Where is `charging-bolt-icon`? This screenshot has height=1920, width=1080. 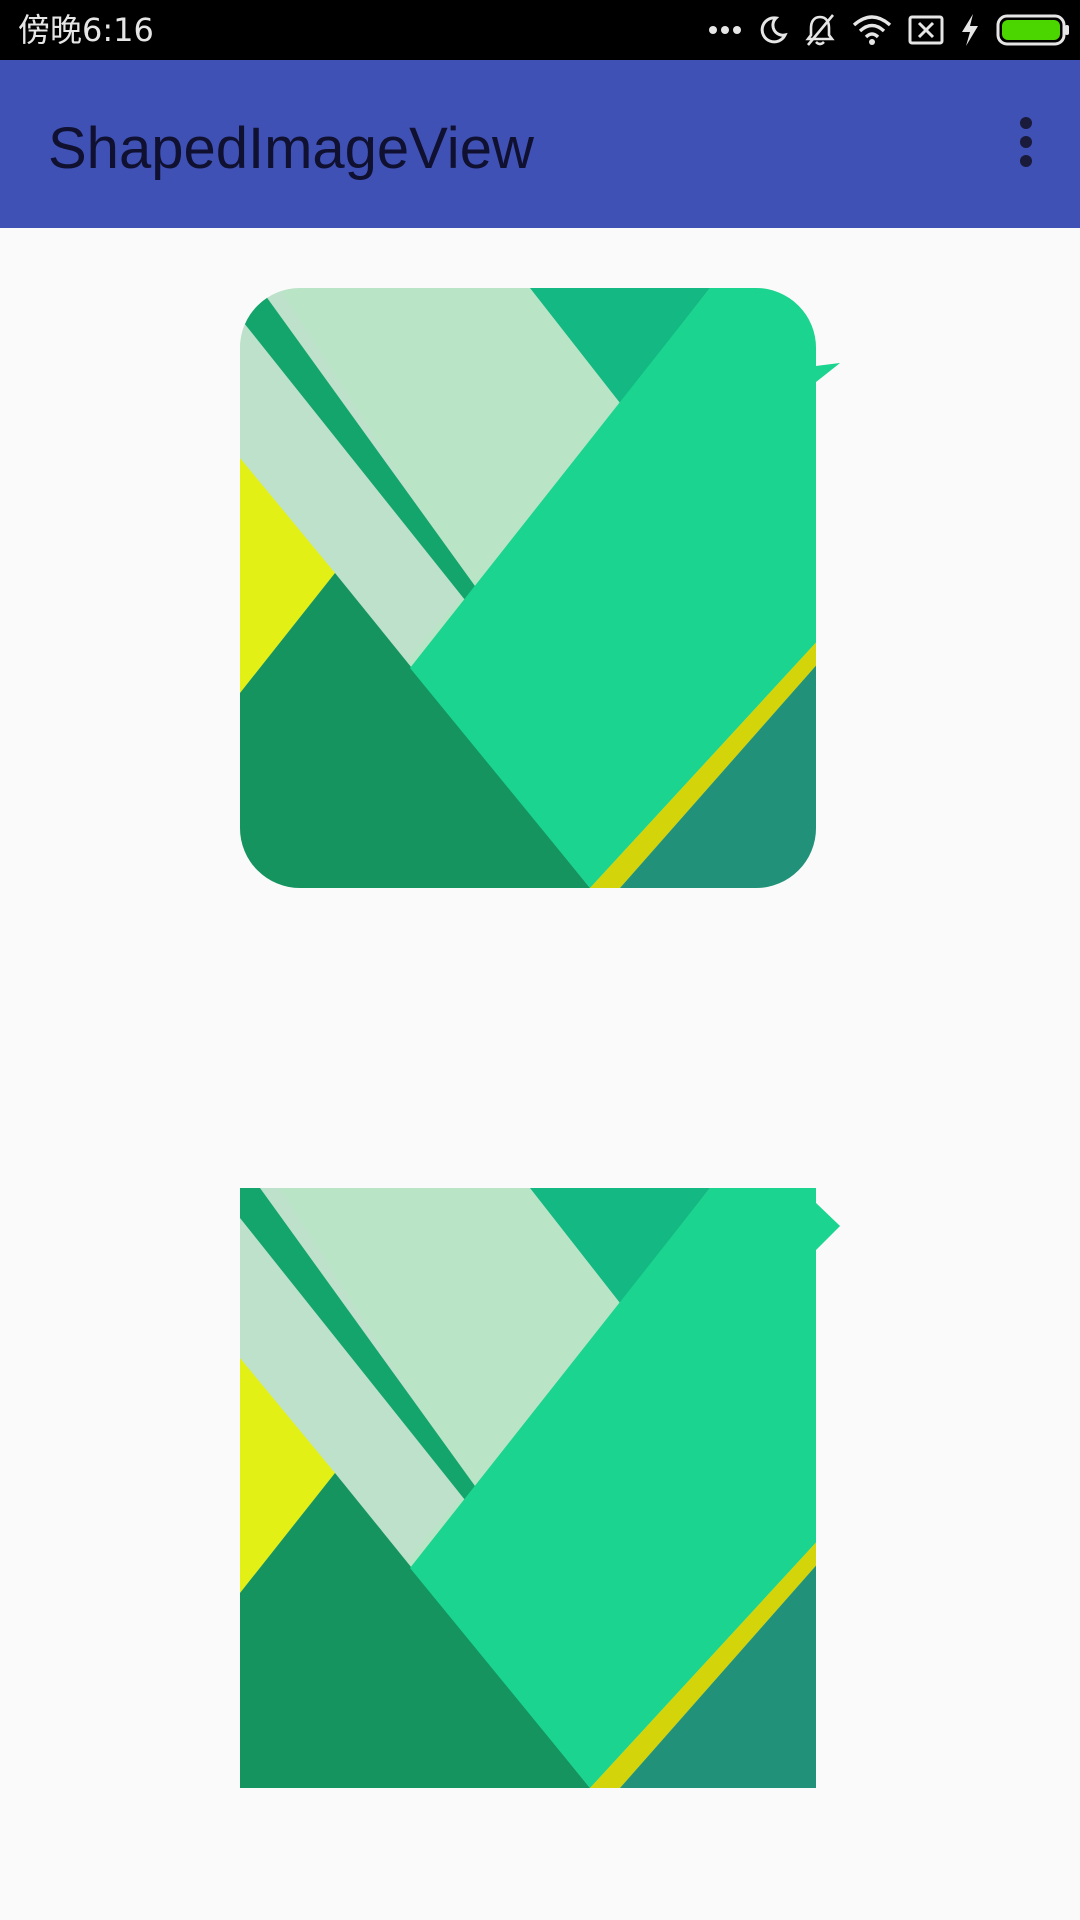 charging-bolt-icon is located at coordinates (970, 30).